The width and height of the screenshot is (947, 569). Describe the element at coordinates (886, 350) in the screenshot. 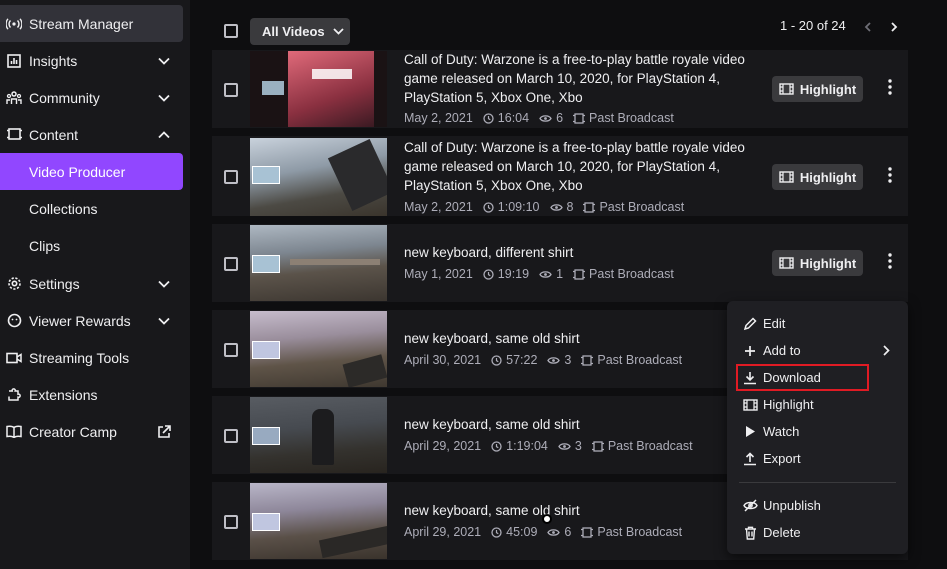

I see `chevron-right-icon` at that location.